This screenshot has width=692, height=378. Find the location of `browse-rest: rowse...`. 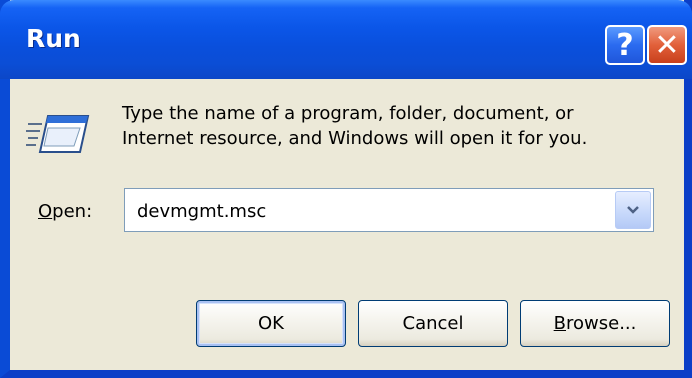

browse-rest: rowse... is located at coordinates (601, 323).